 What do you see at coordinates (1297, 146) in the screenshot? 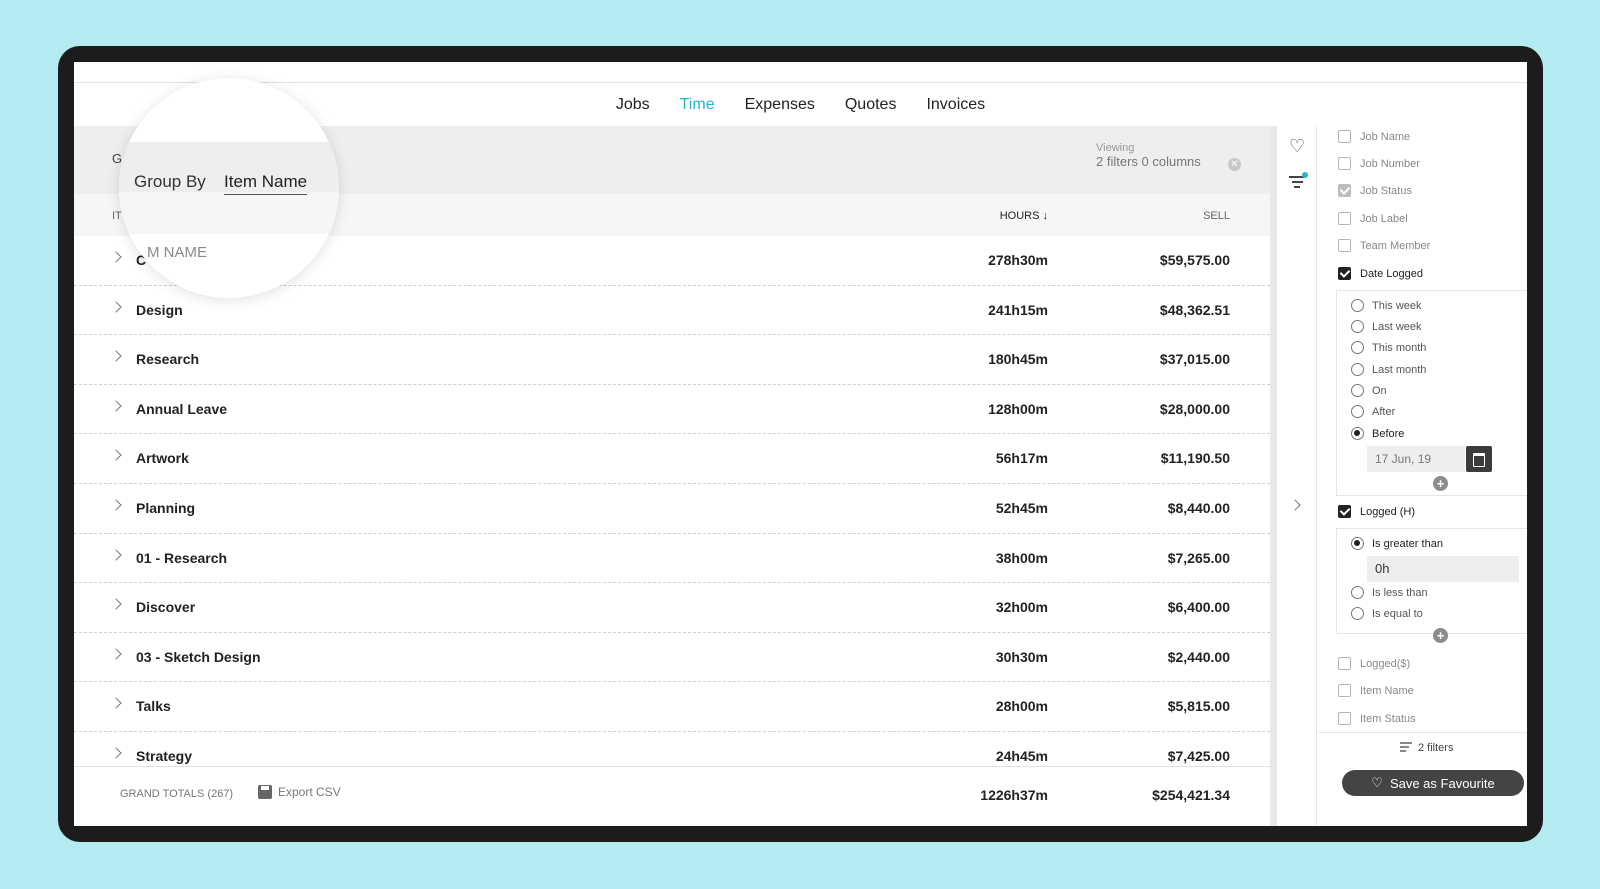
I see `favourites-heart-icon: ♡` at bounding box center [1297, 146].